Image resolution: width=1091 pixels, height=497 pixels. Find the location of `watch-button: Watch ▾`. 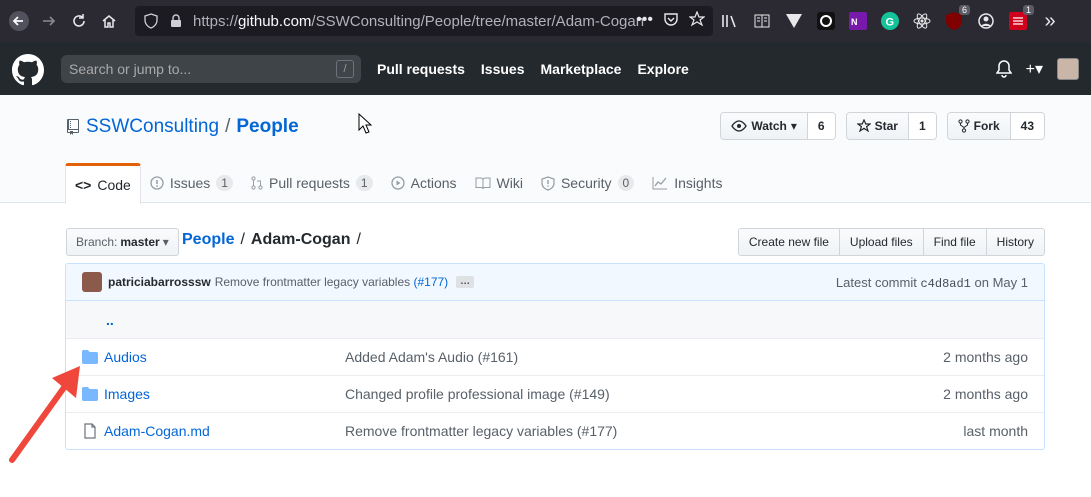

watch-button: Watch ▾ is located at coordinates (764, 126).